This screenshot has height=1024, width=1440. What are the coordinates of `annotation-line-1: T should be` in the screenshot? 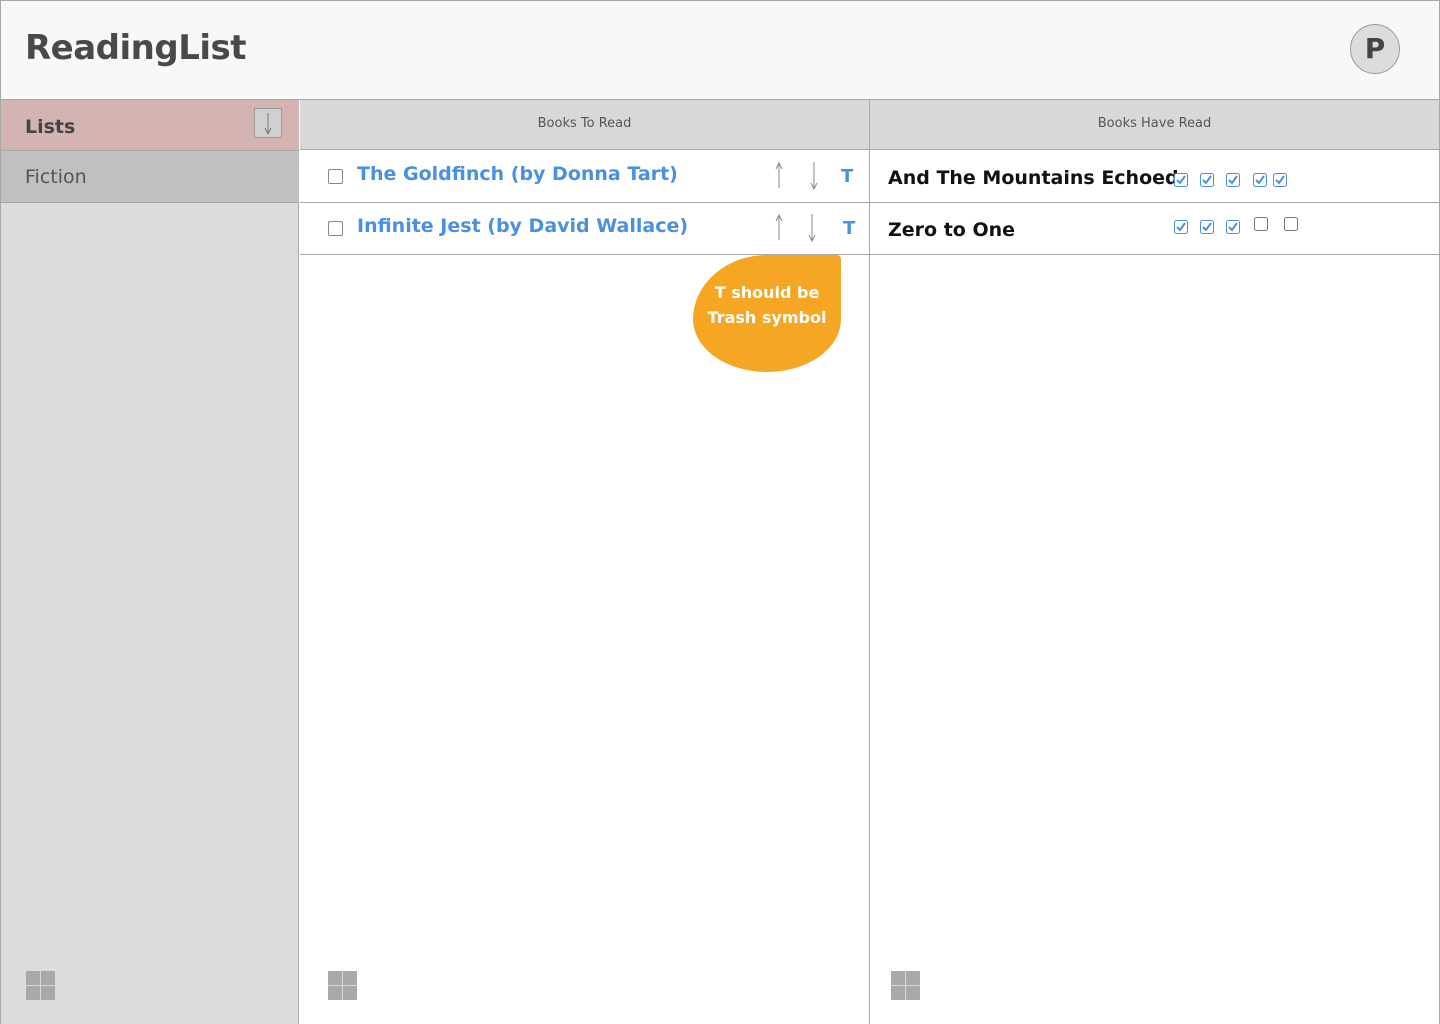 It's located at (767, 292).